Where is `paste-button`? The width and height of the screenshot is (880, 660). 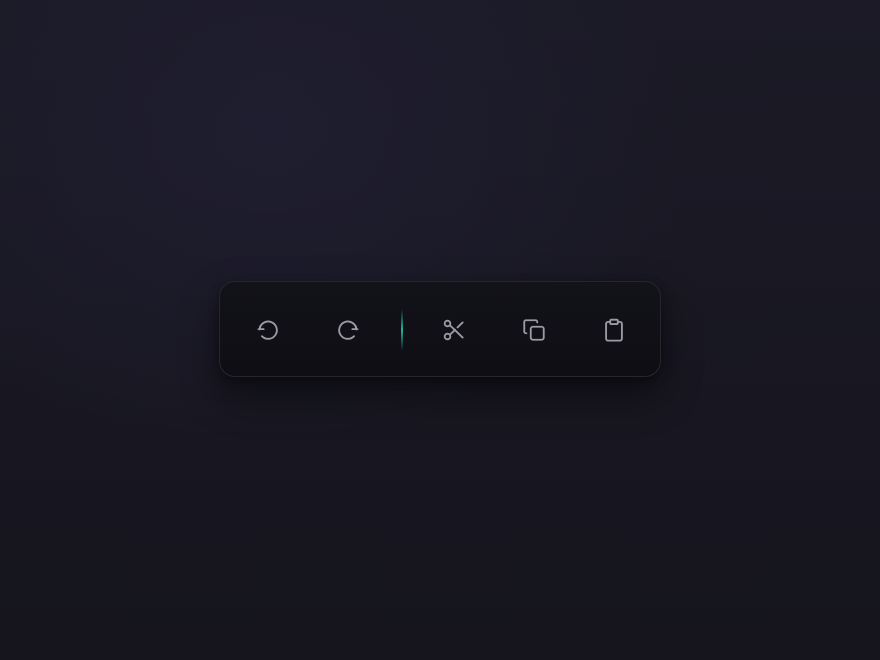 paste-button is located at coordinates (614, 330).